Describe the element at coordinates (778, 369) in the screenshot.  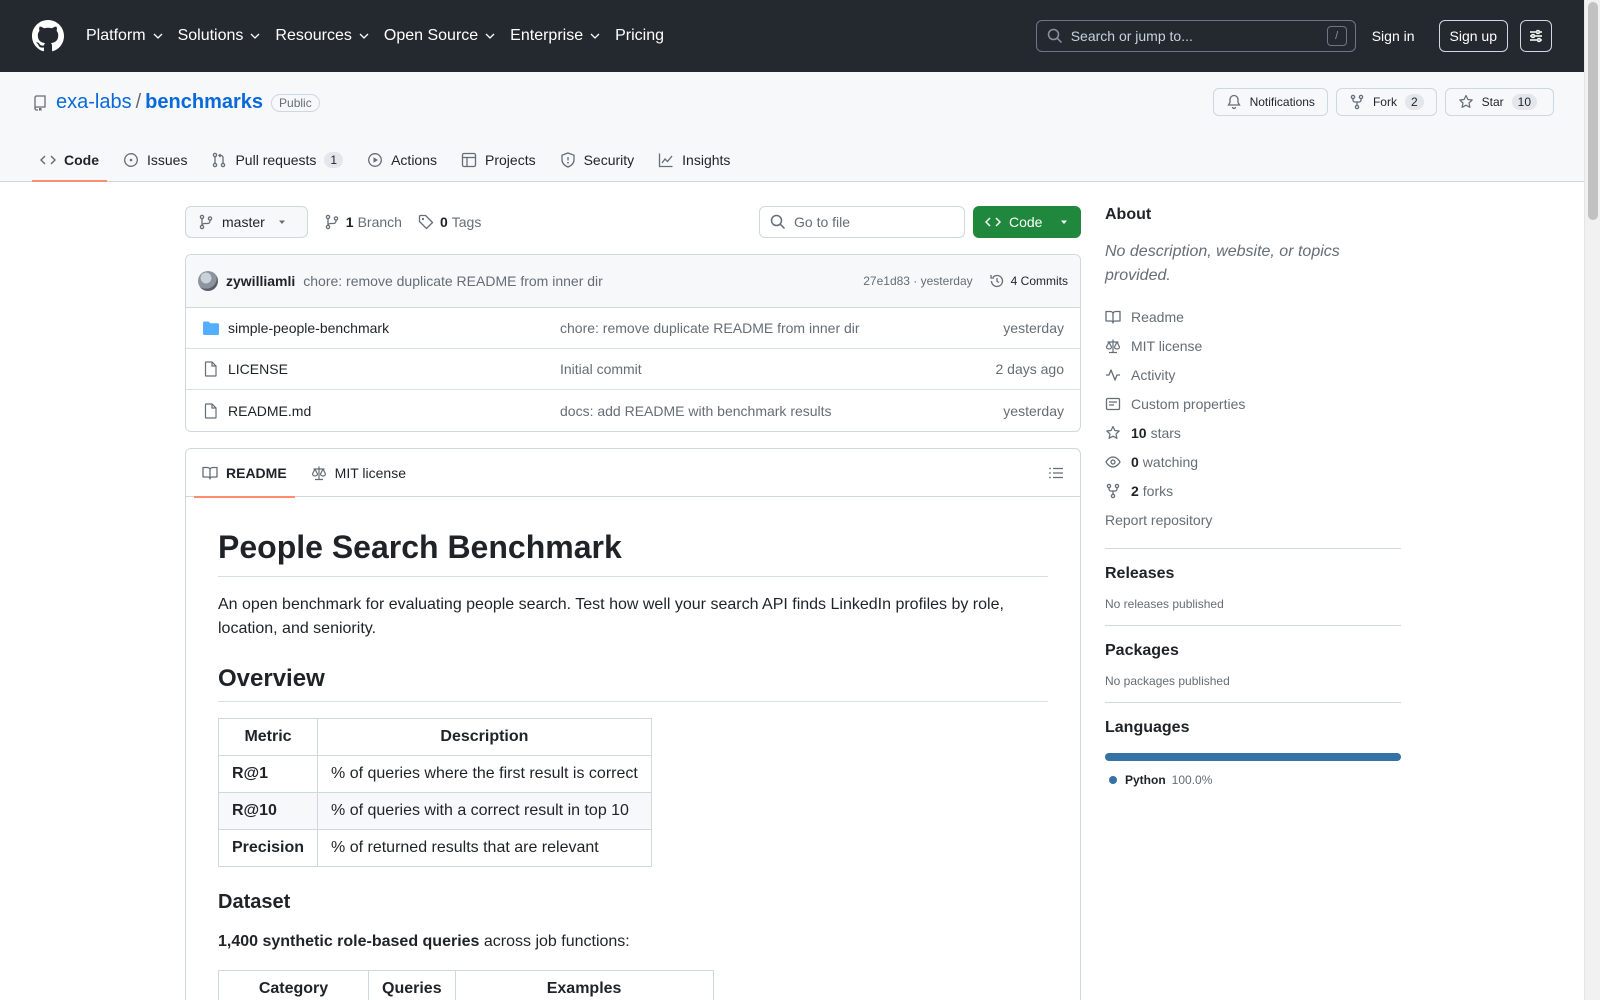
I see `file-commit-message: Initial commit` at that location.